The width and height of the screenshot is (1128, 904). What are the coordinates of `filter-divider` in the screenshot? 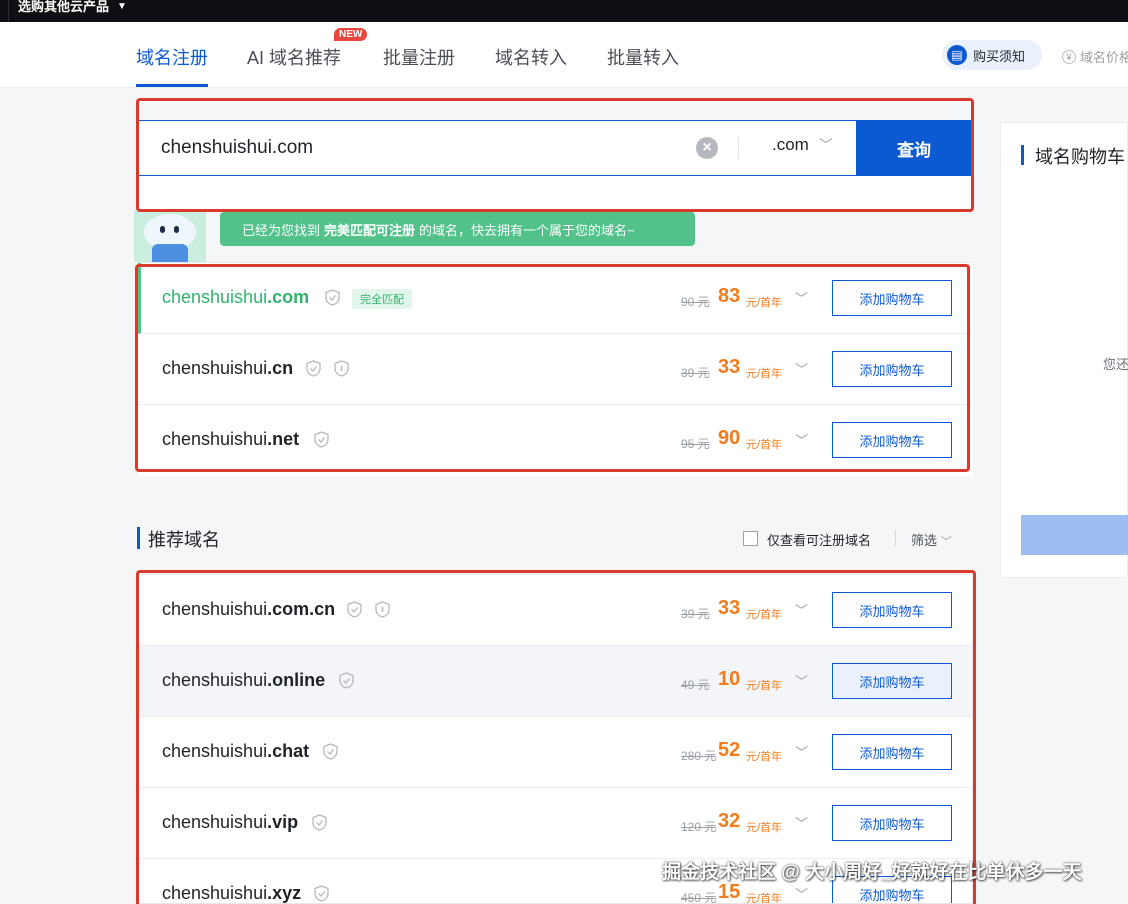 It's located at (895, 538).